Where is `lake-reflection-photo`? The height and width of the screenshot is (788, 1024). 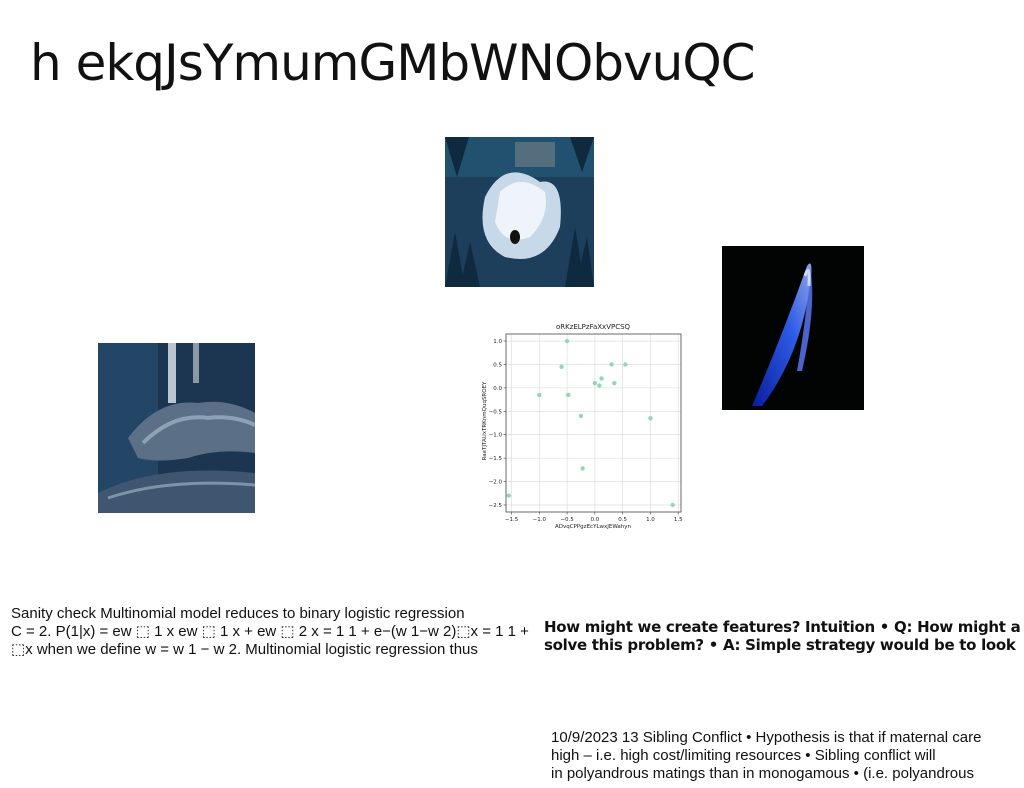 lake-reflection-photo is located at coordinates (519, 212).